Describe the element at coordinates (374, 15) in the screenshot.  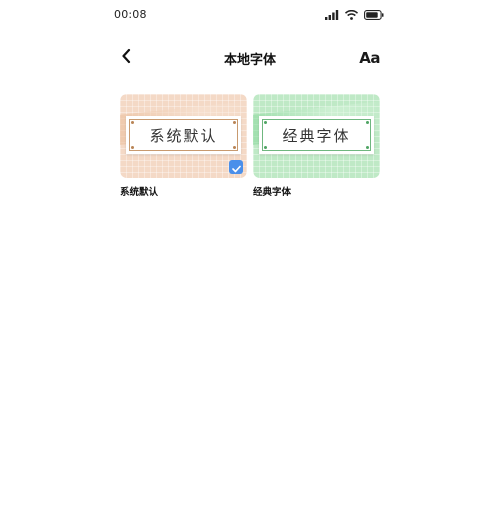
I see `battery-icon` at that location.